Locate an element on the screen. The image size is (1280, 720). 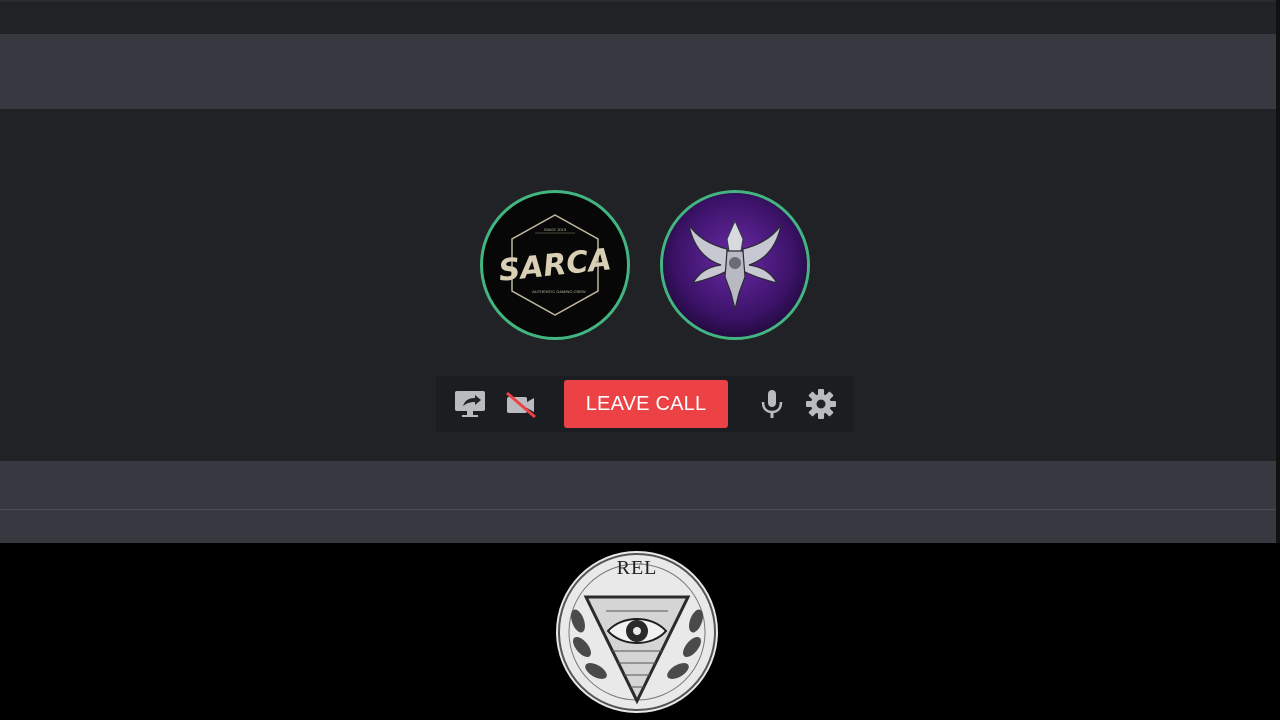
sarca-logo-icon: SINCE 2019 SARCA AUTHENTIC GAMING CREW is located at coordinates (555, 265).